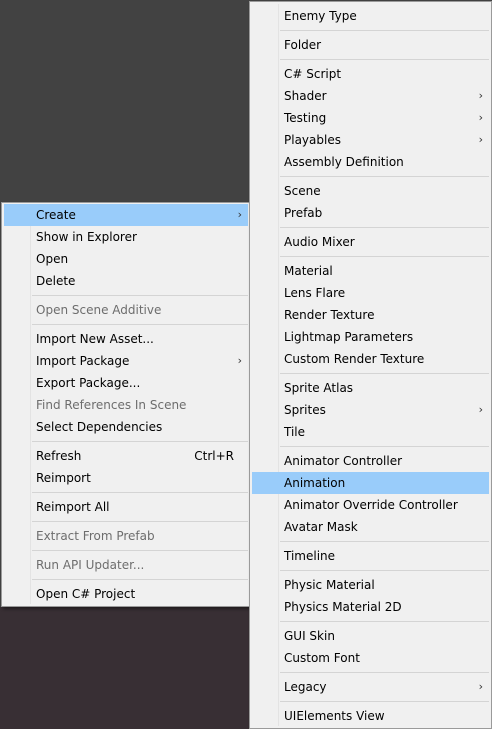  Describe the element at coordinates (99, 310) in the screenshot. I see `menu-item-label: Open Scene Additive` at that location.